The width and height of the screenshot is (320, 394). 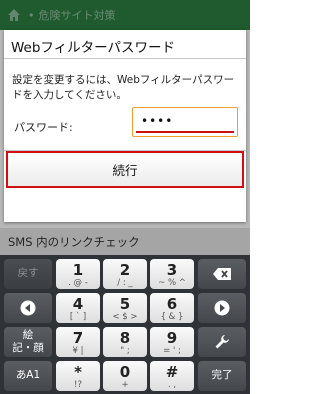 I want to click on key-5-main: 5, so click(x=125, y=304).